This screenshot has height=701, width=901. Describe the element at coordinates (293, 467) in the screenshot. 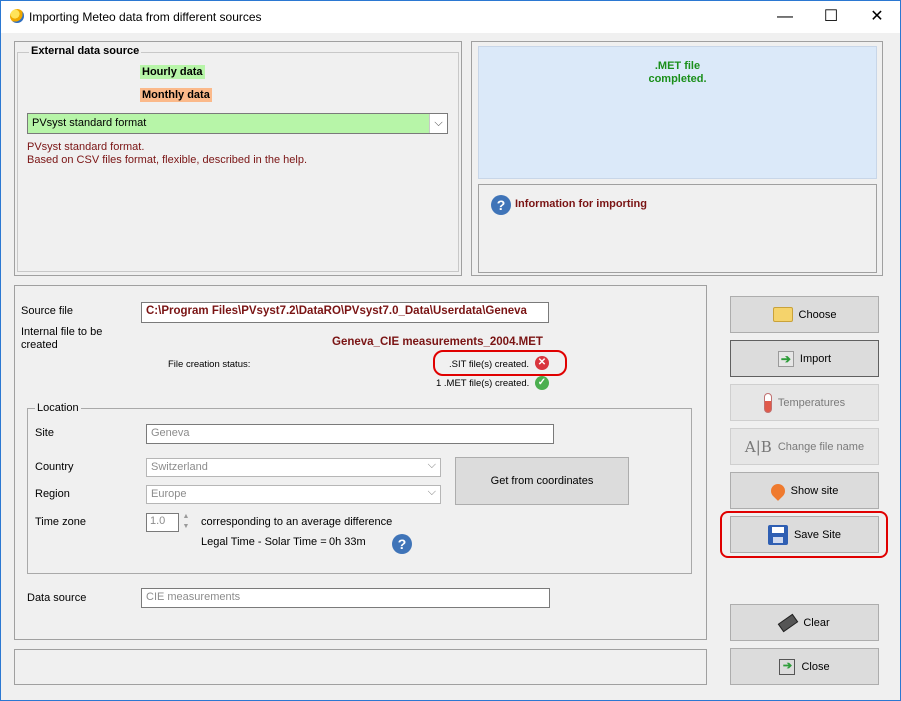

I see `country-select: Switzerland ⌵` at that location.